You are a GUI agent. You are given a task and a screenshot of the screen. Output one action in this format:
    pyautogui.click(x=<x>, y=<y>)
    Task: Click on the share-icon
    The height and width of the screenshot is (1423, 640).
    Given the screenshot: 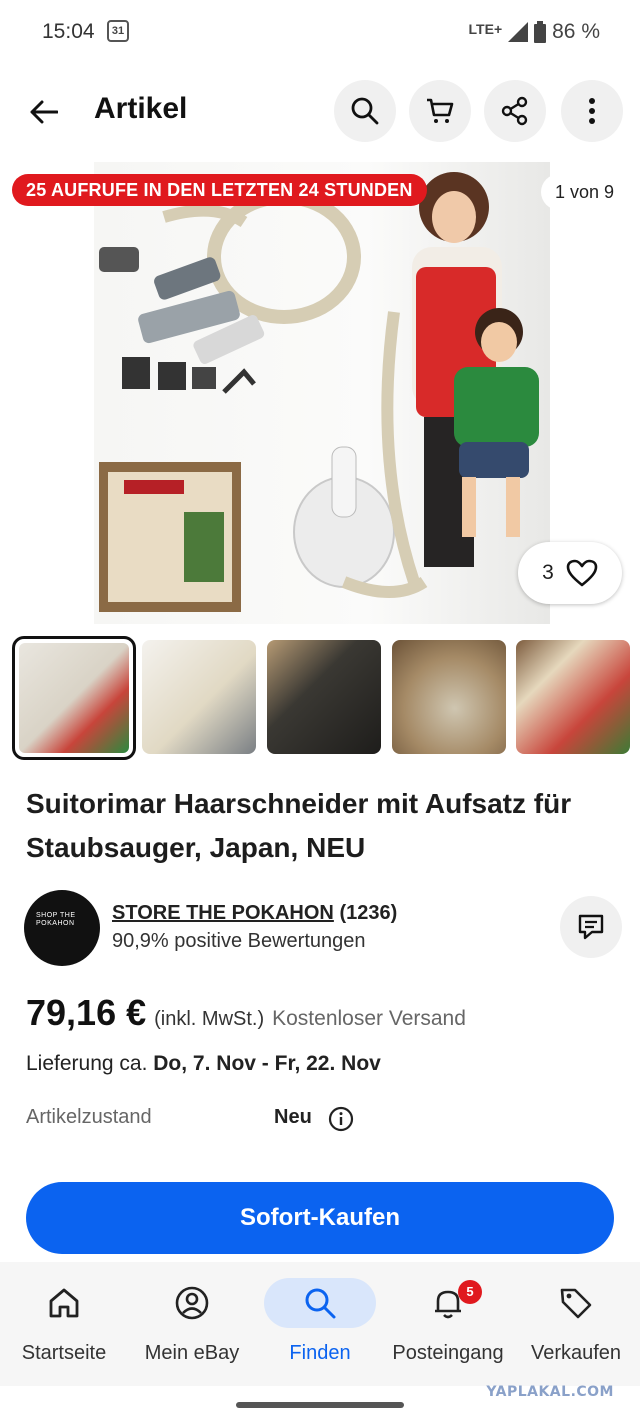 What is the action you would take?
    pyautogui.click(x=514, y=111)
    